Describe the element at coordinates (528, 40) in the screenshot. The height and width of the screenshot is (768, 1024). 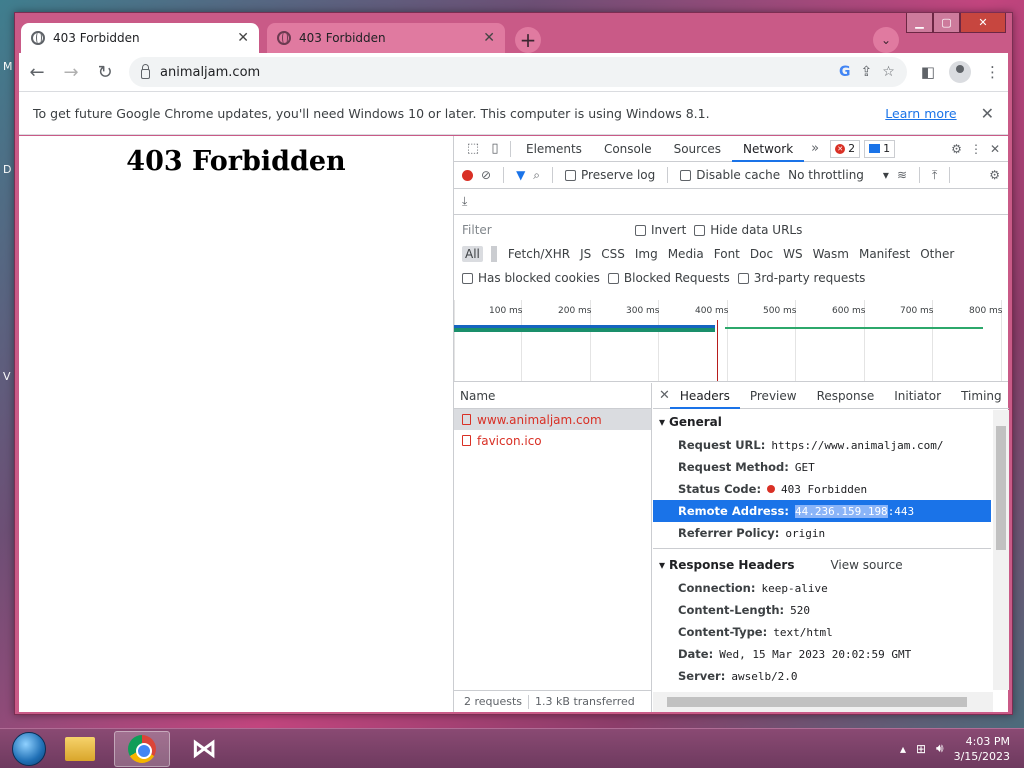
I see `new-tab-button: +` at that location.